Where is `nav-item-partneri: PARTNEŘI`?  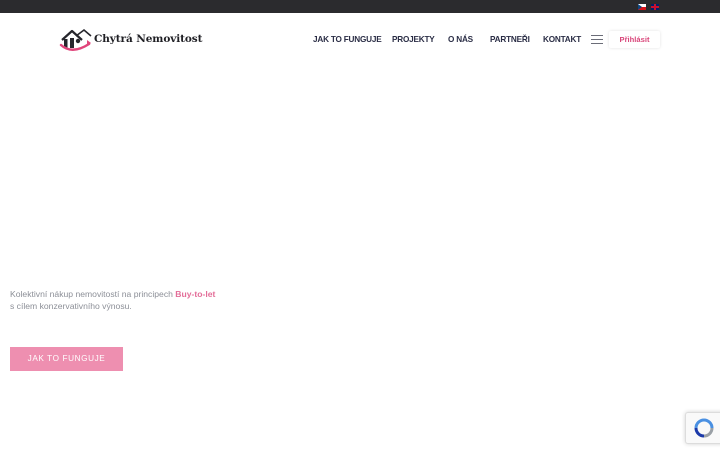 nav-item-partneri: PARTNEŘI is located at coordinates (510, 39).